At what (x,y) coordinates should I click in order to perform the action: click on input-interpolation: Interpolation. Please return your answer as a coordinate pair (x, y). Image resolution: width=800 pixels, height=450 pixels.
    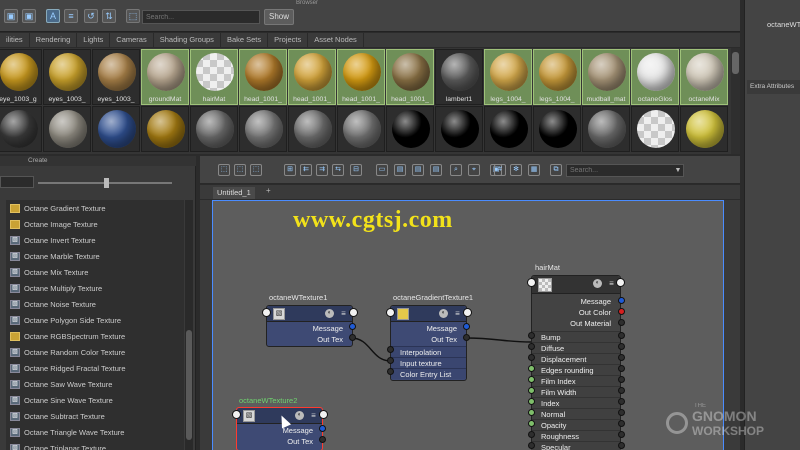
    Looking at the image, I should click on (428, 351).